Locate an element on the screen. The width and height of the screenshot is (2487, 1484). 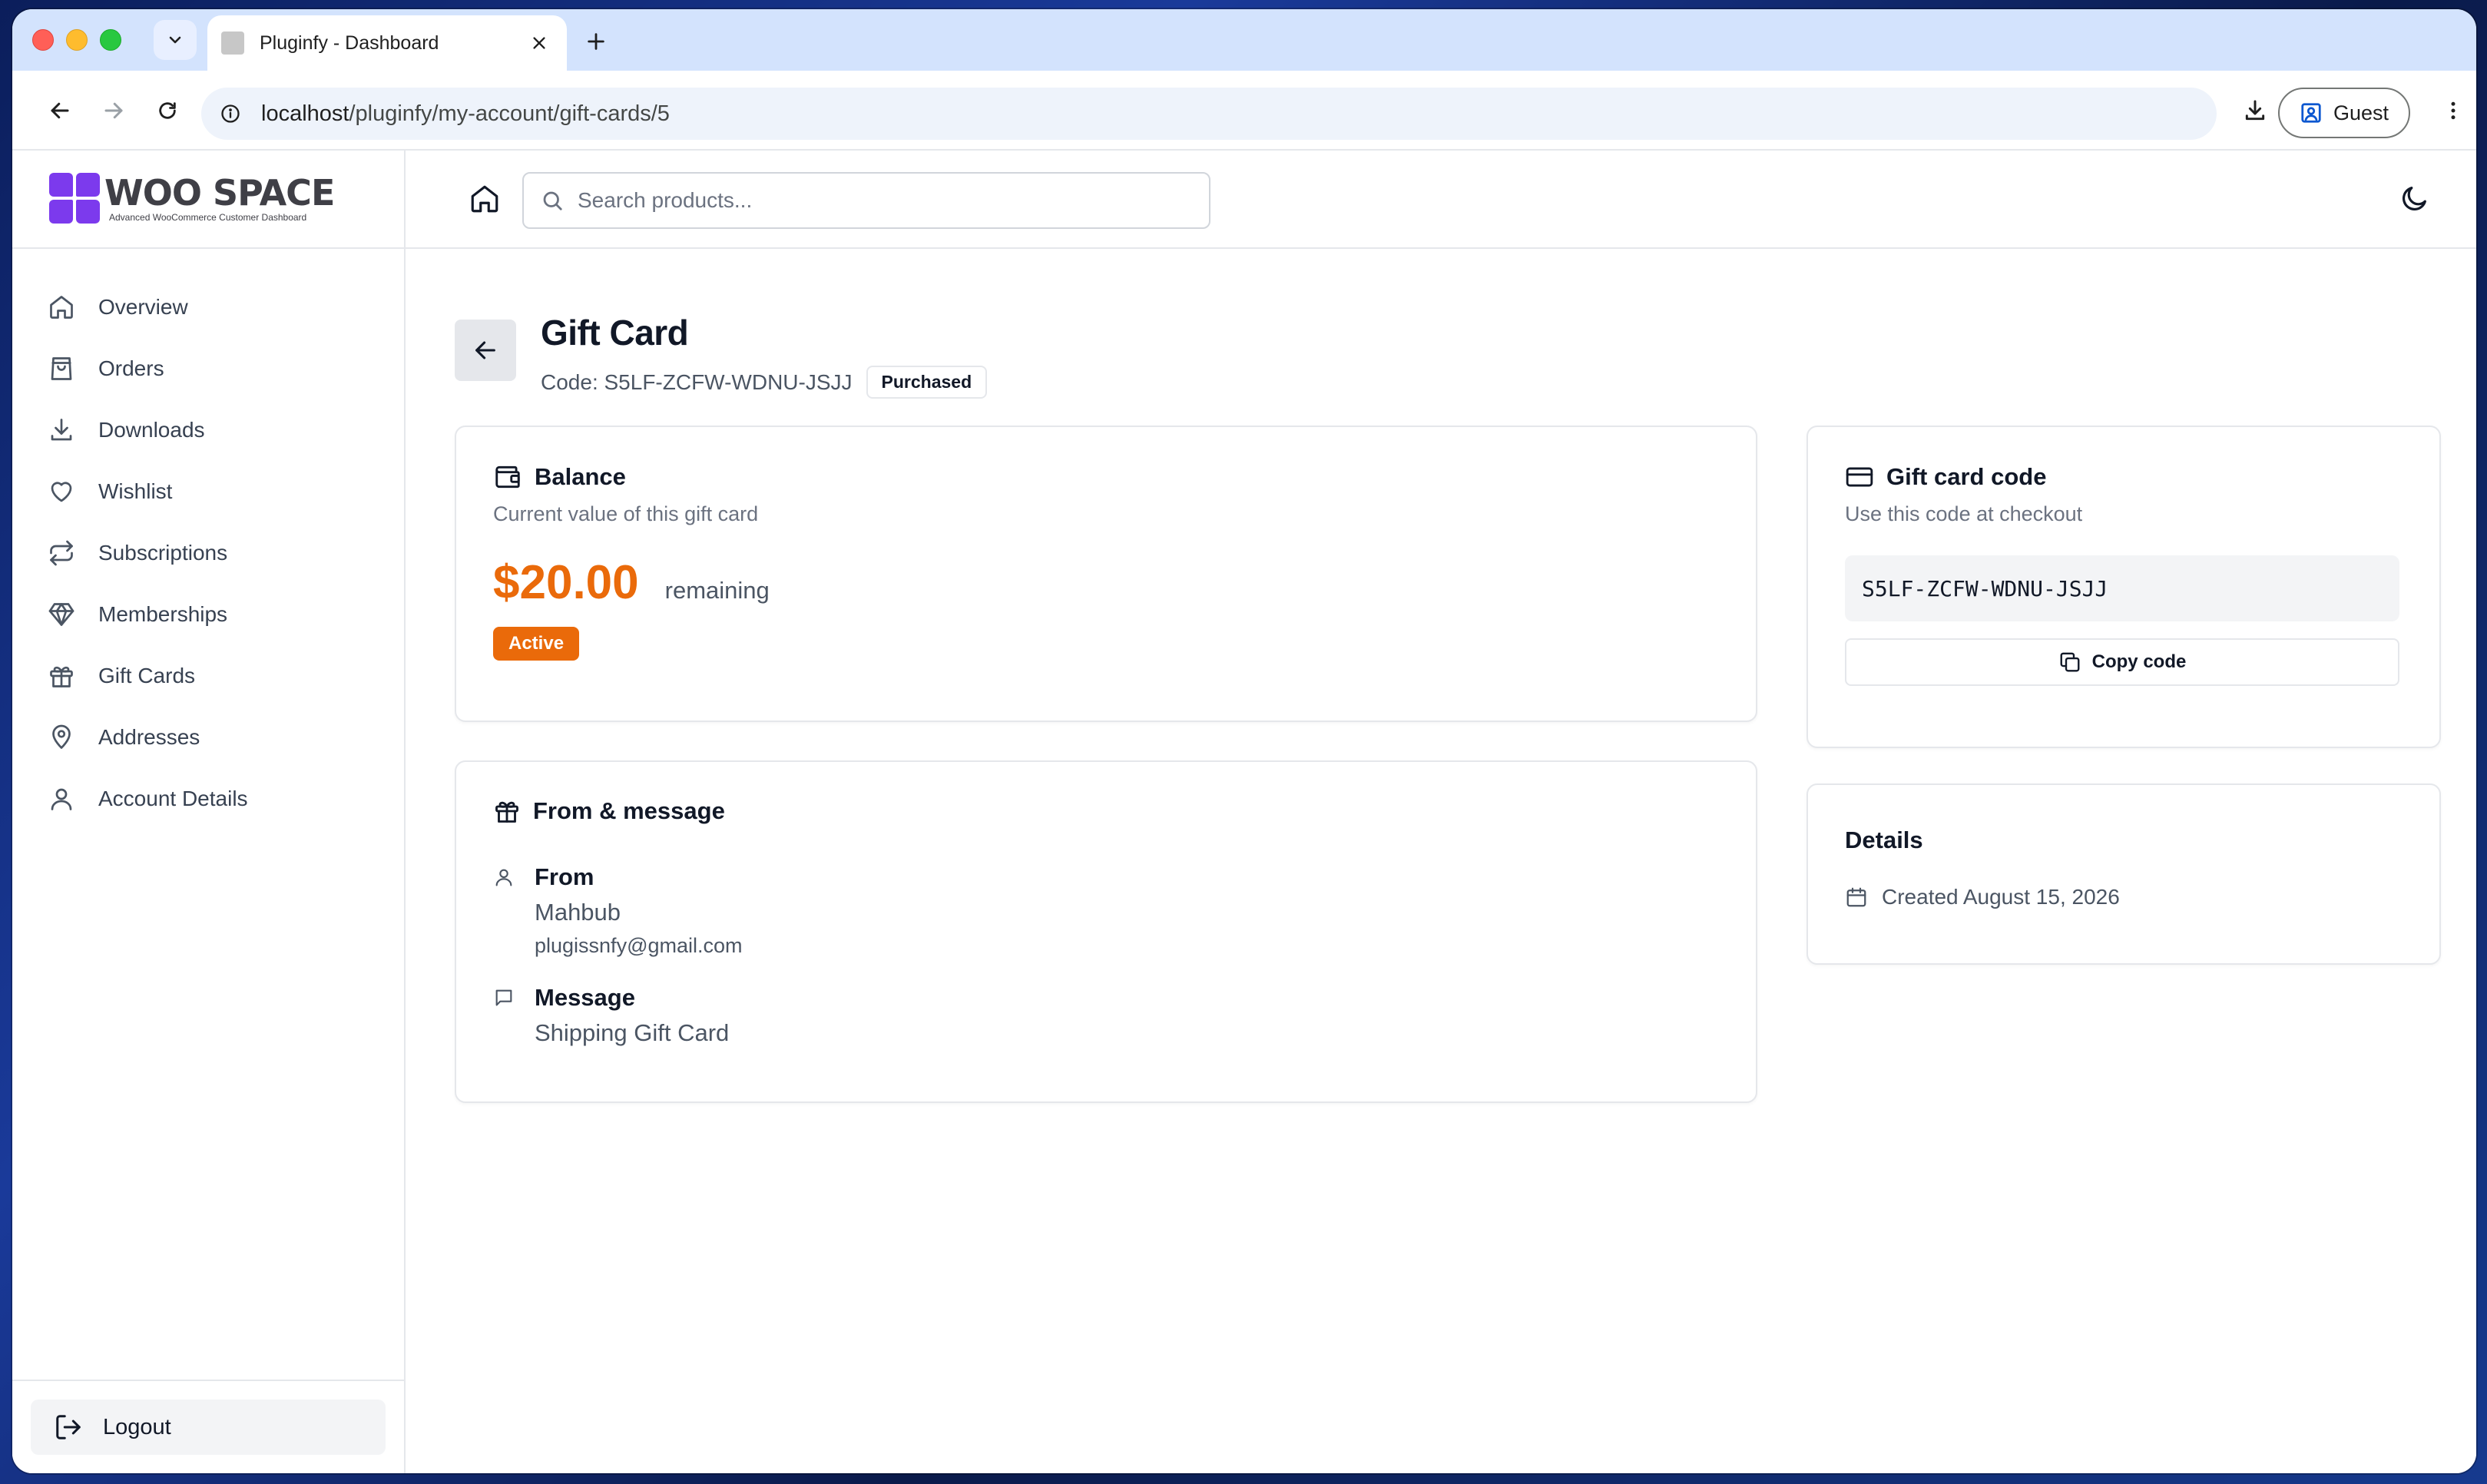
sidebar-item-overview: Overview is located at coordinates (208, 307).